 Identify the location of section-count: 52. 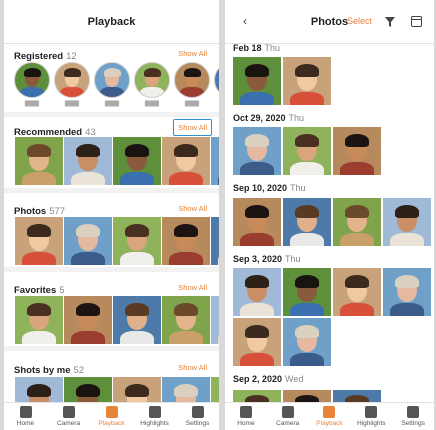
(79, 370).